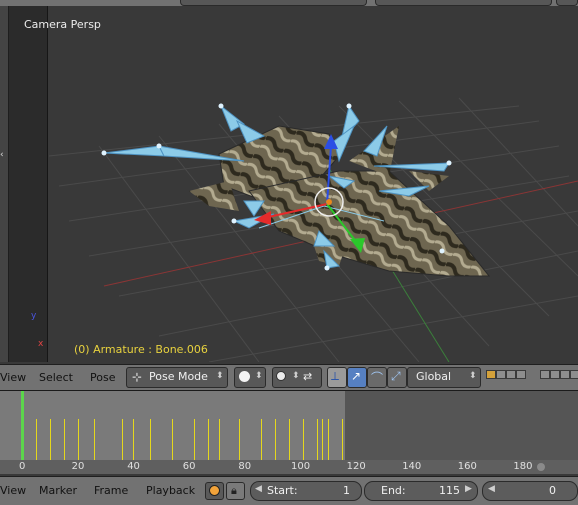 The width and height of the screenshot is (578, 505). What do you see at coordinates (523, 466) in the screenshot?
I see `ruler-tick-label: 180` at bounding box center [523, 466].